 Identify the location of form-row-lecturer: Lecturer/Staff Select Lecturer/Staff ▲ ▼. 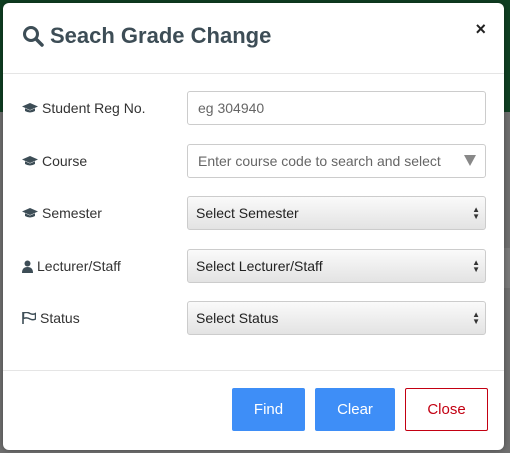
(253, 267).